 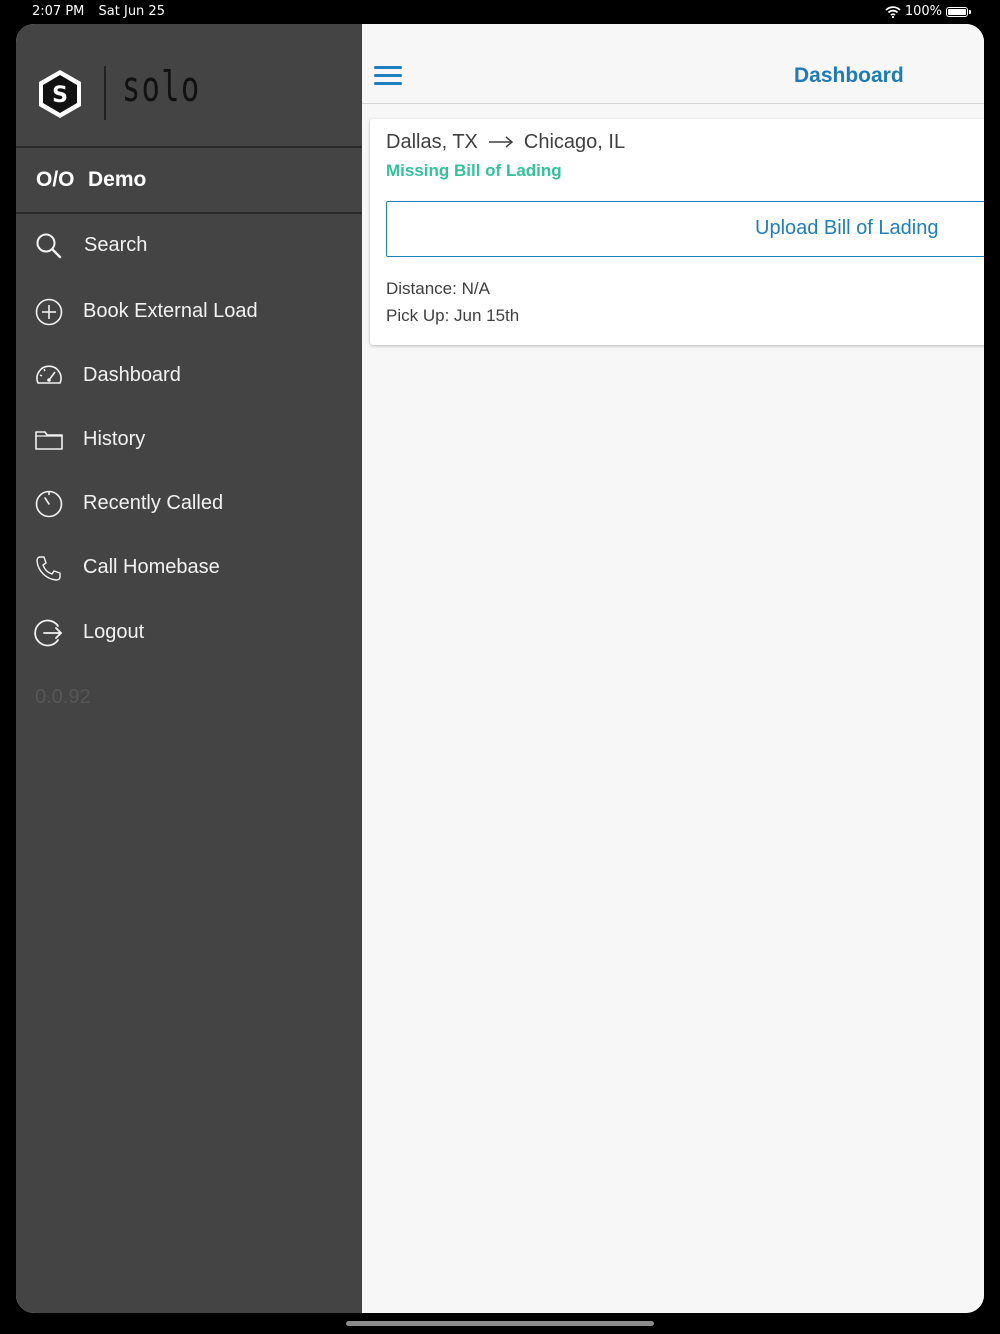 I want to click on plus-circle-icon, so click(x=49, y=312).